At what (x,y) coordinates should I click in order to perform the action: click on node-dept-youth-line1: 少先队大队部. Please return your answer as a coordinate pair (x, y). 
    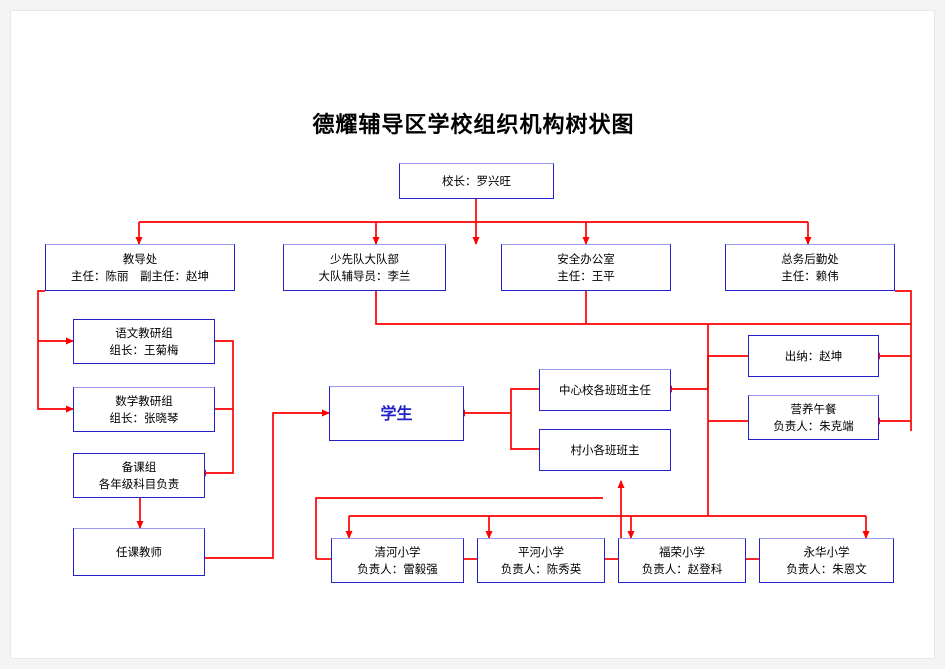
    Looking at the image, I should click on (364, 258).